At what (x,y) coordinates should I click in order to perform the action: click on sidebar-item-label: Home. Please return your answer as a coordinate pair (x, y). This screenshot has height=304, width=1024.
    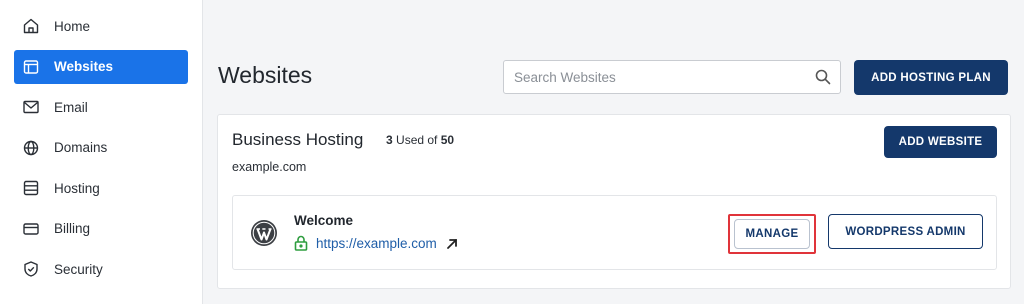
    Looking at the image, I should click on (72, 26).